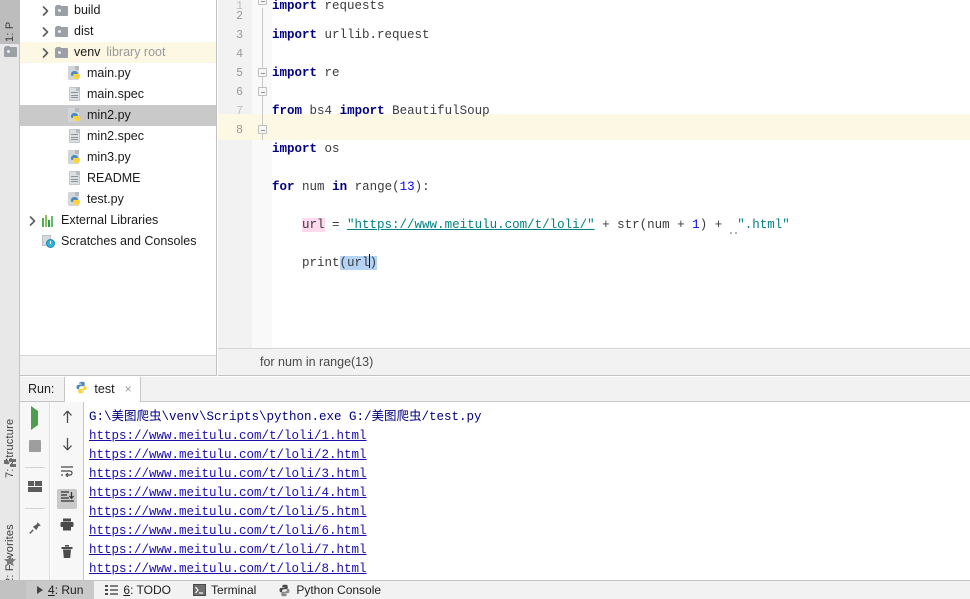  What do you see at coordinates (658, 225) in the screenshot?
I see `var-num-ref: num` at bounding box center [658, 225].